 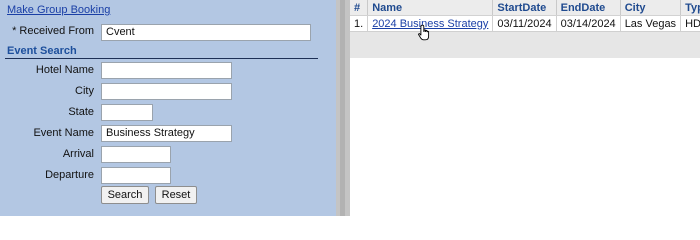 What do you see at coordinates (690, 8) in the screenshot?
I see `column-header-type: Type` at bounding box center [690, 8].